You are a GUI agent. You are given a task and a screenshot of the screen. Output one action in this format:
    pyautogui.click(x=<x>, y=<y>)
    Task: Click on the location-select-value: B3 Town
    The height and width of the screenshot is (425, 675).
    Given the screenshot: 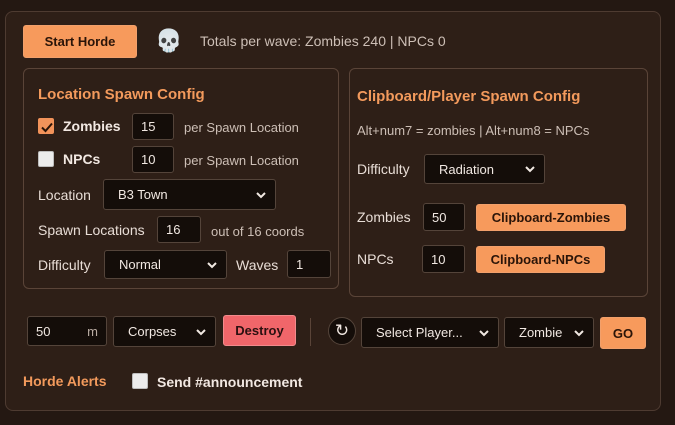 What is the action you would take?
    pyautogui.click(x=143, y=194)
    